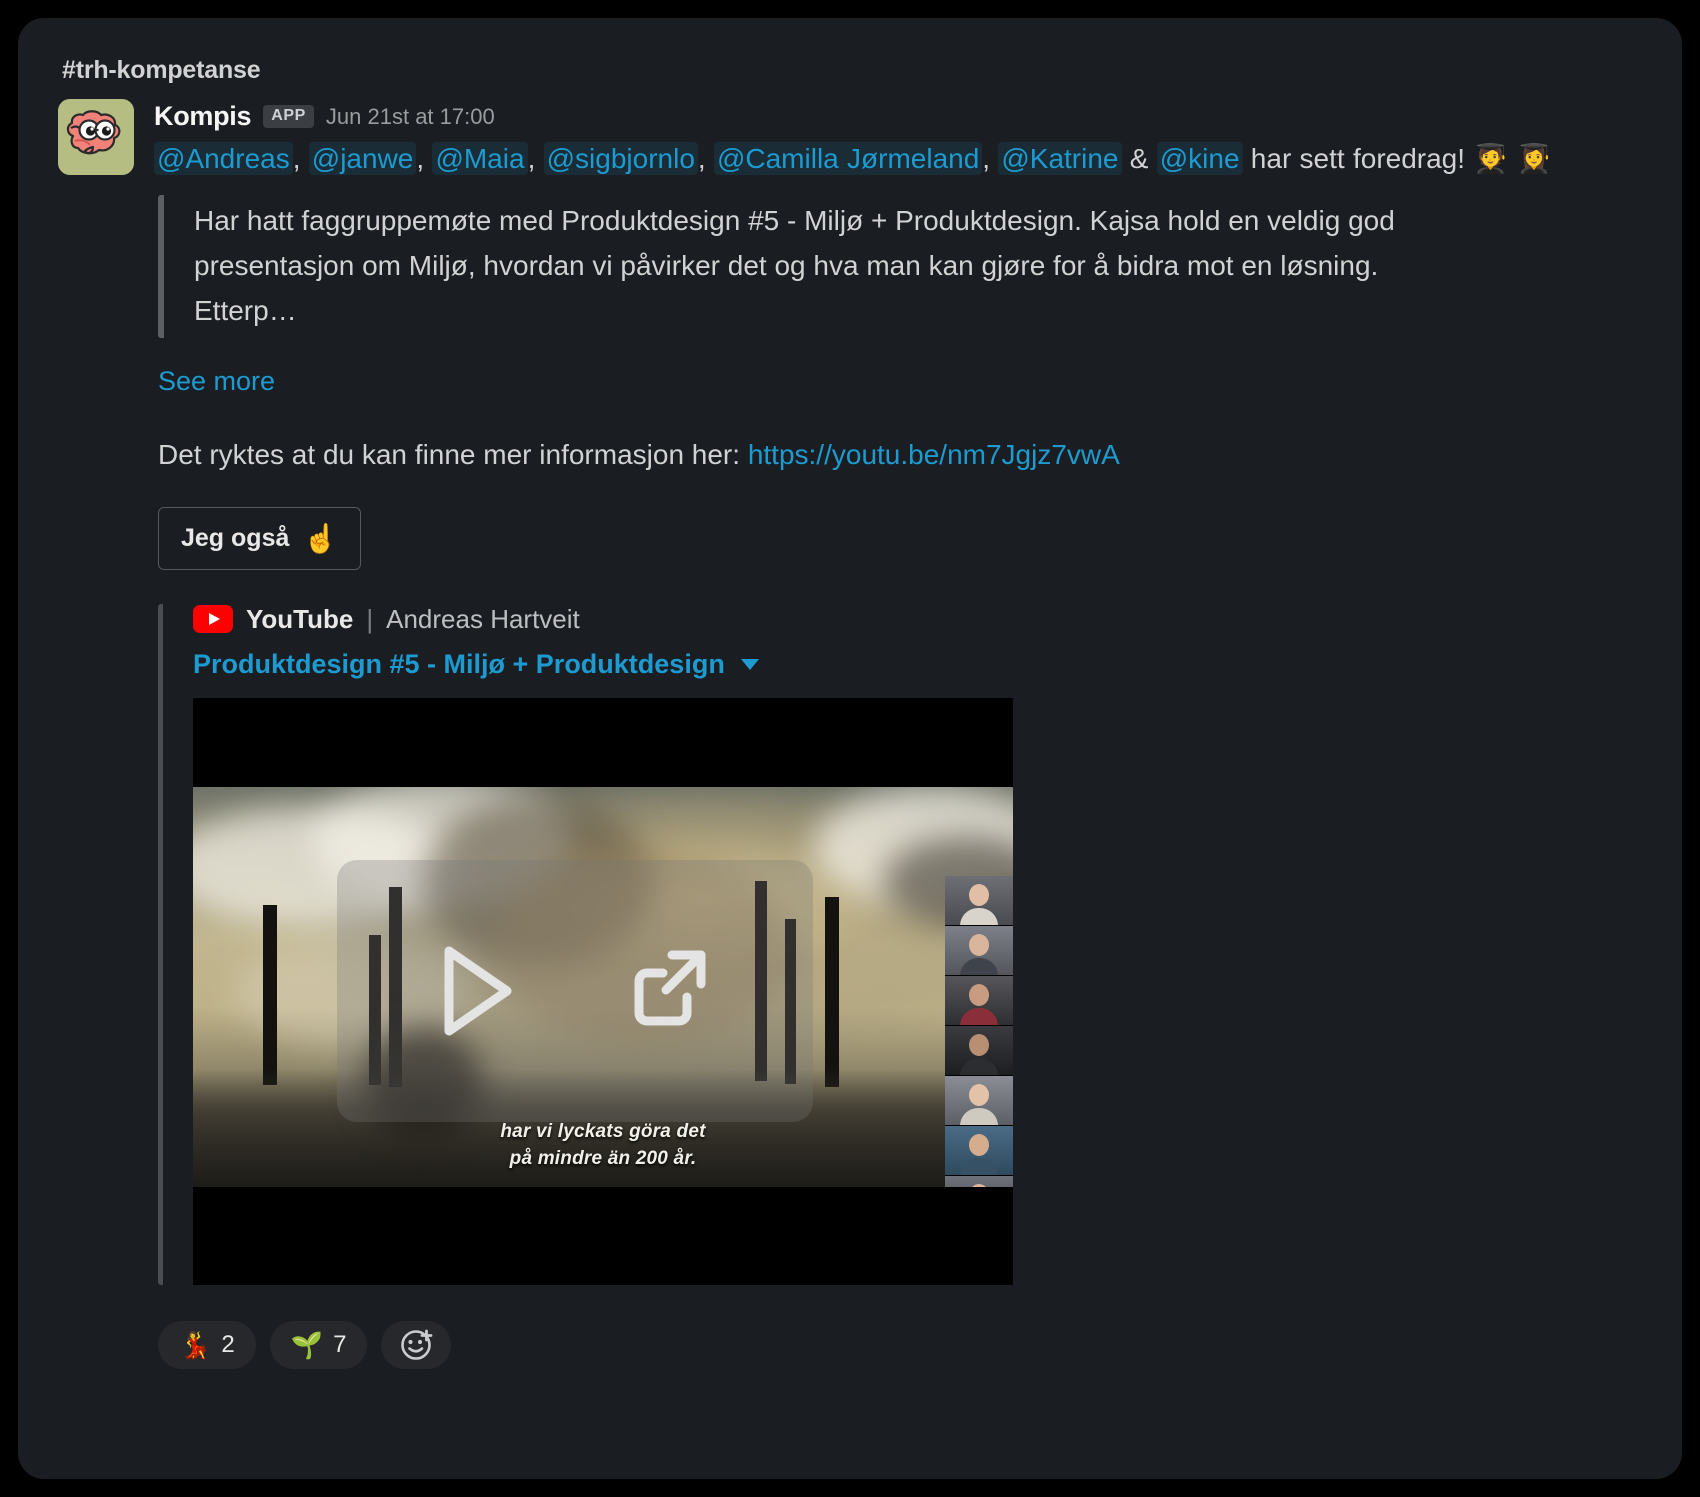 The width and height of the screenshot is (1700, 1497). What do you see at coordinates (195, 1344) in the screenshot?
I see `dancer-icon: 💃` at bounding box center [195, 1344].